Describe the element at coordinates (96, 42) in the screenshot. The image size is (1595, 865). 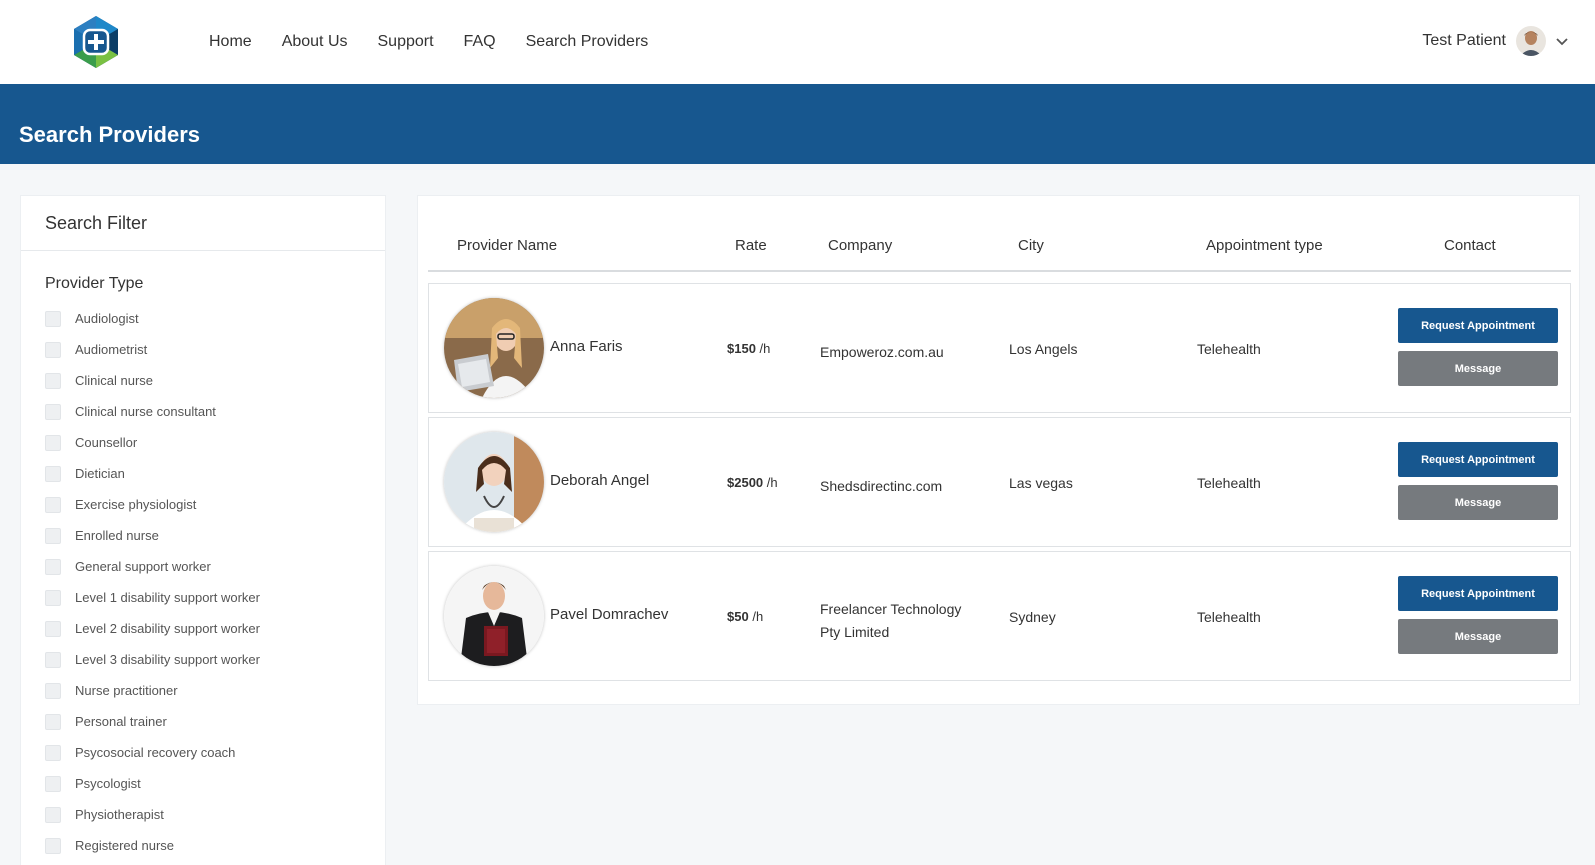
I see `logo-icon` at that location.